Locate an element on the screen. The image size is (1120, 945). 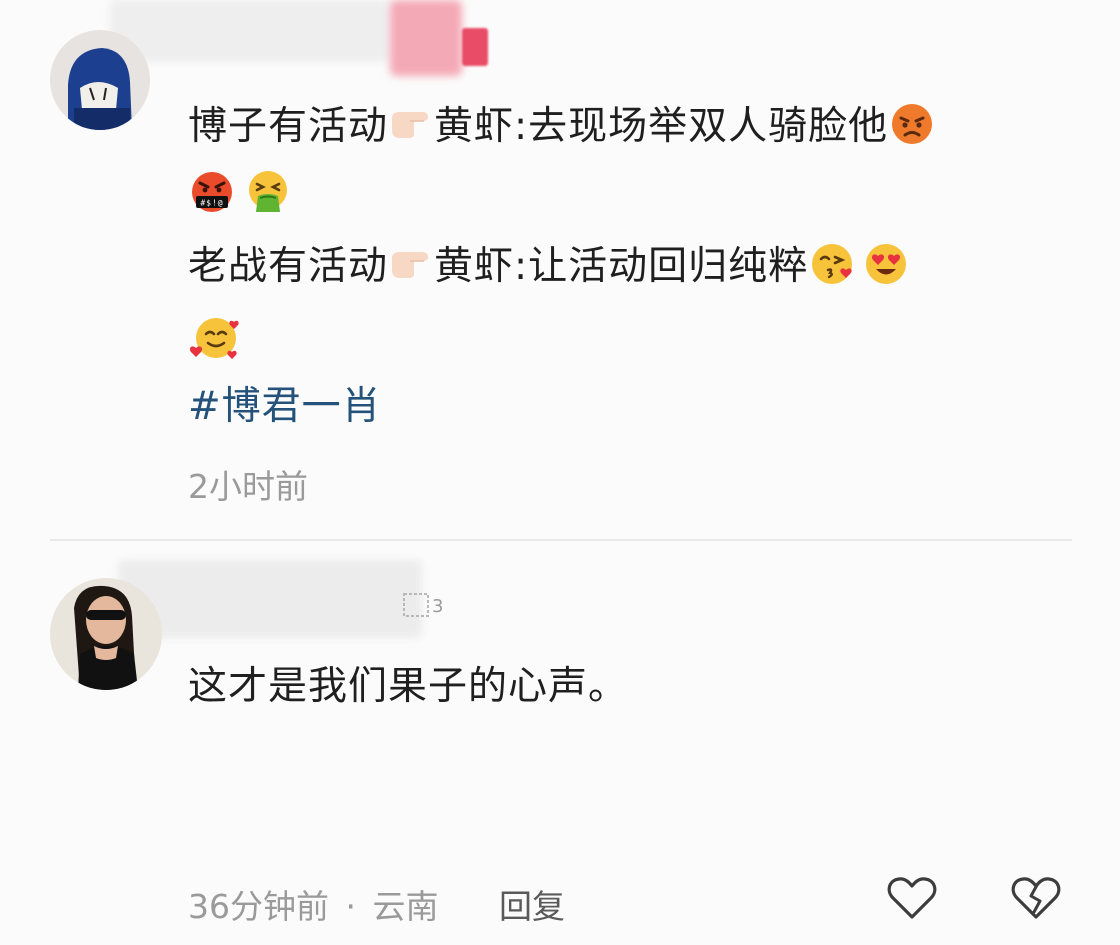
pouting-face-emoji-icon is located at coordinates (912, 128).